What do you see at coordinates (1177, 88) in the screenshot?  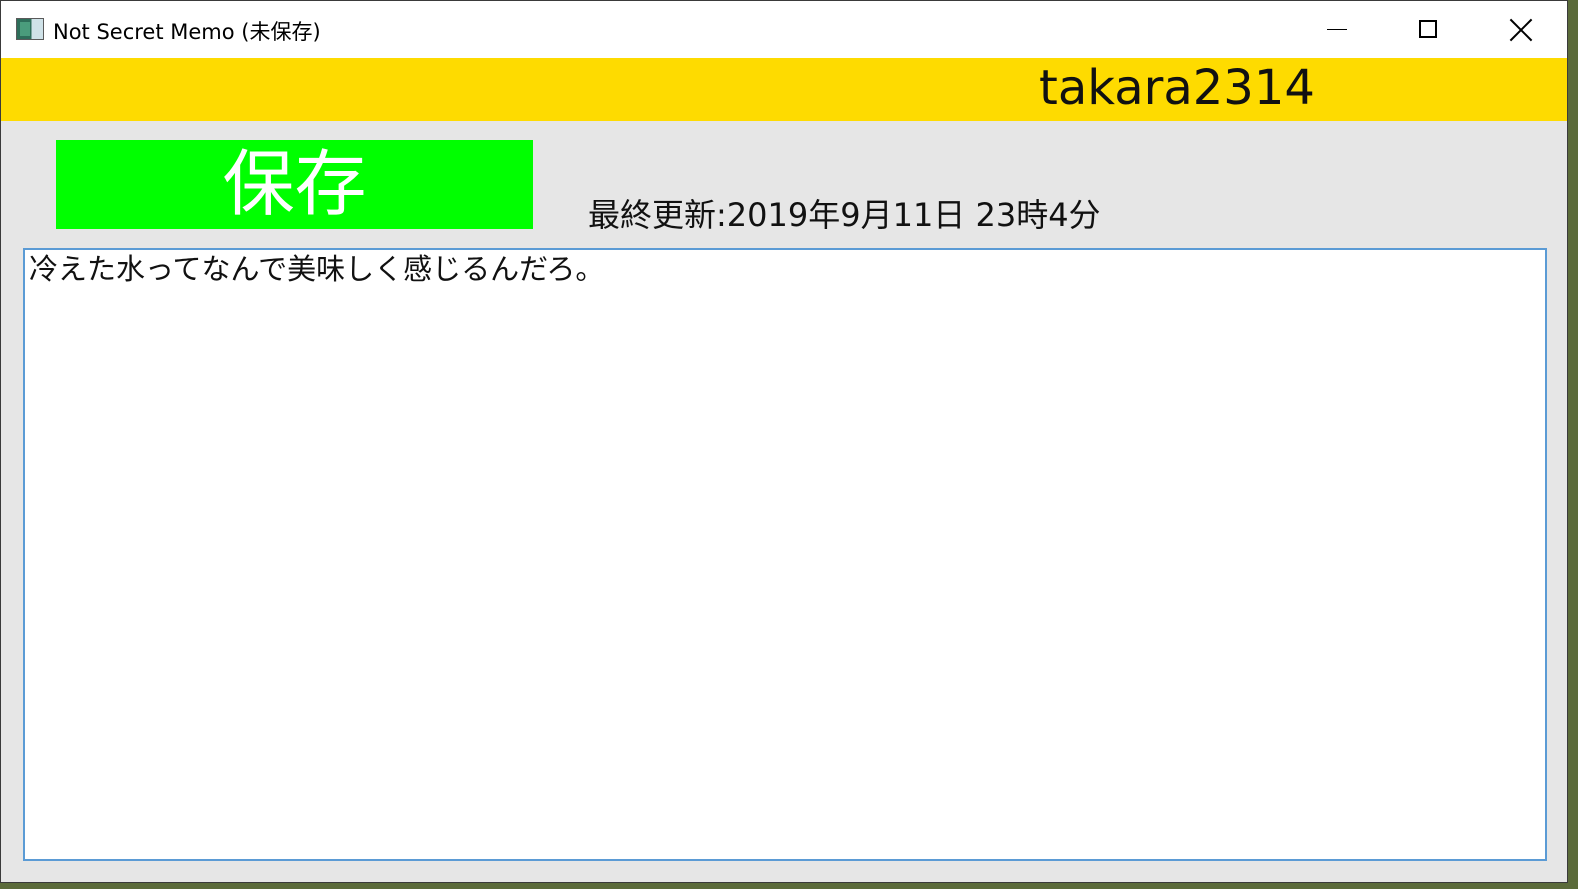 I see `username-label: takara2314` at bounding box center [1177, 88].